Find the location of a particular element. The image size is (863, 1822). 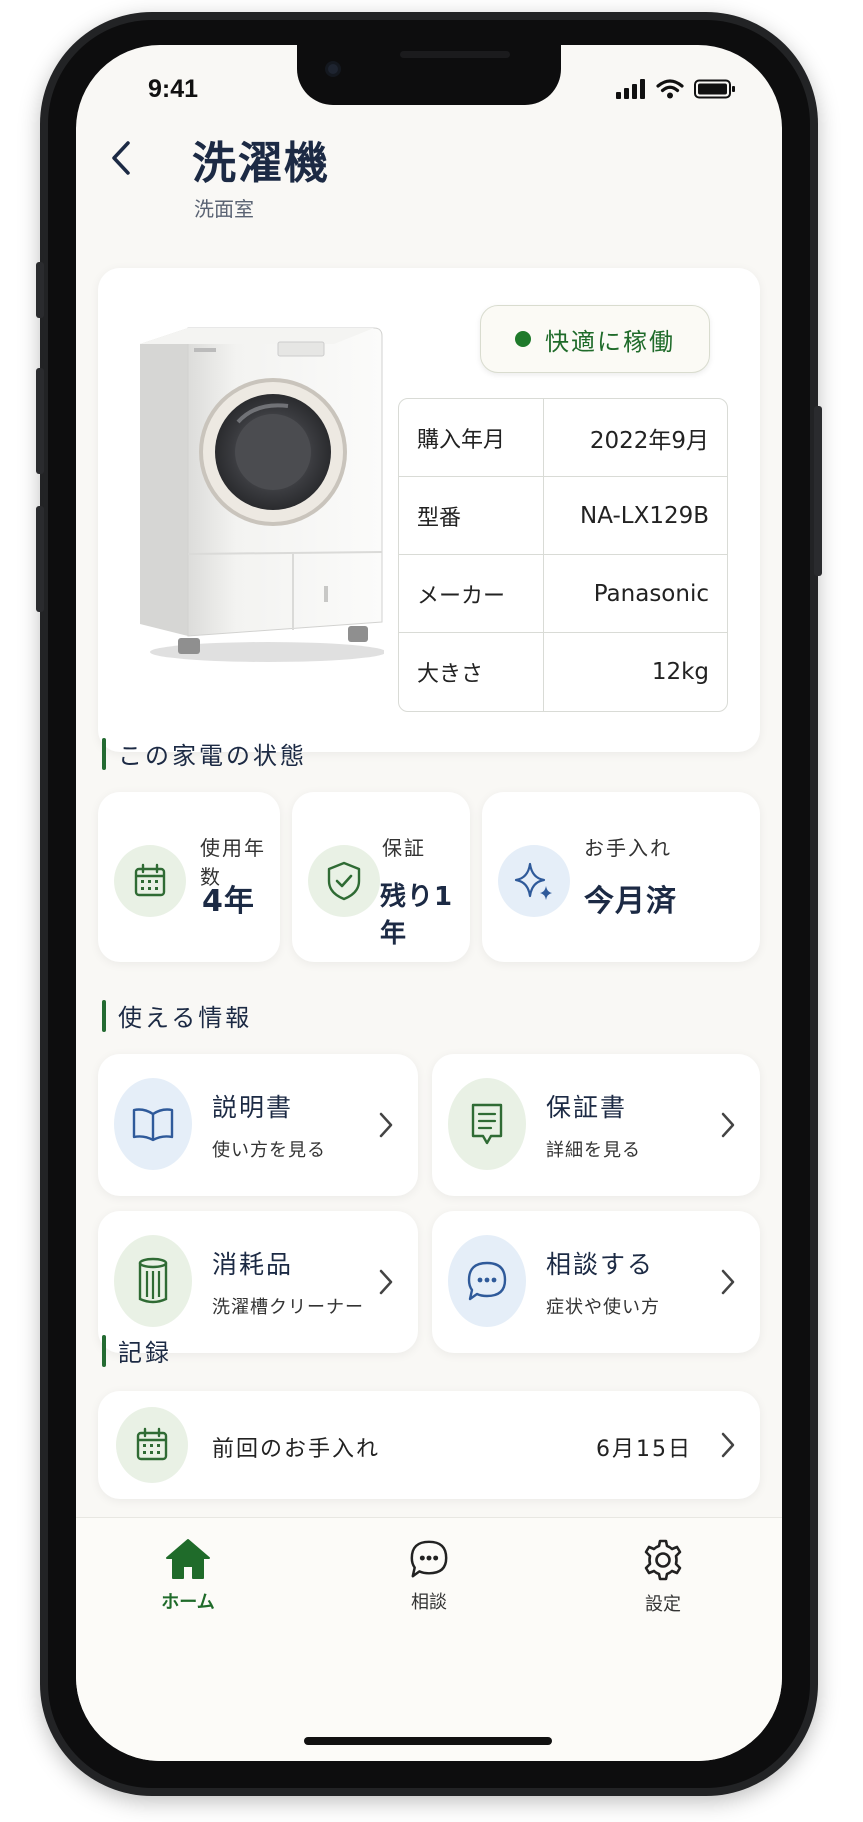

power-button is located at coordinates (818, 491).